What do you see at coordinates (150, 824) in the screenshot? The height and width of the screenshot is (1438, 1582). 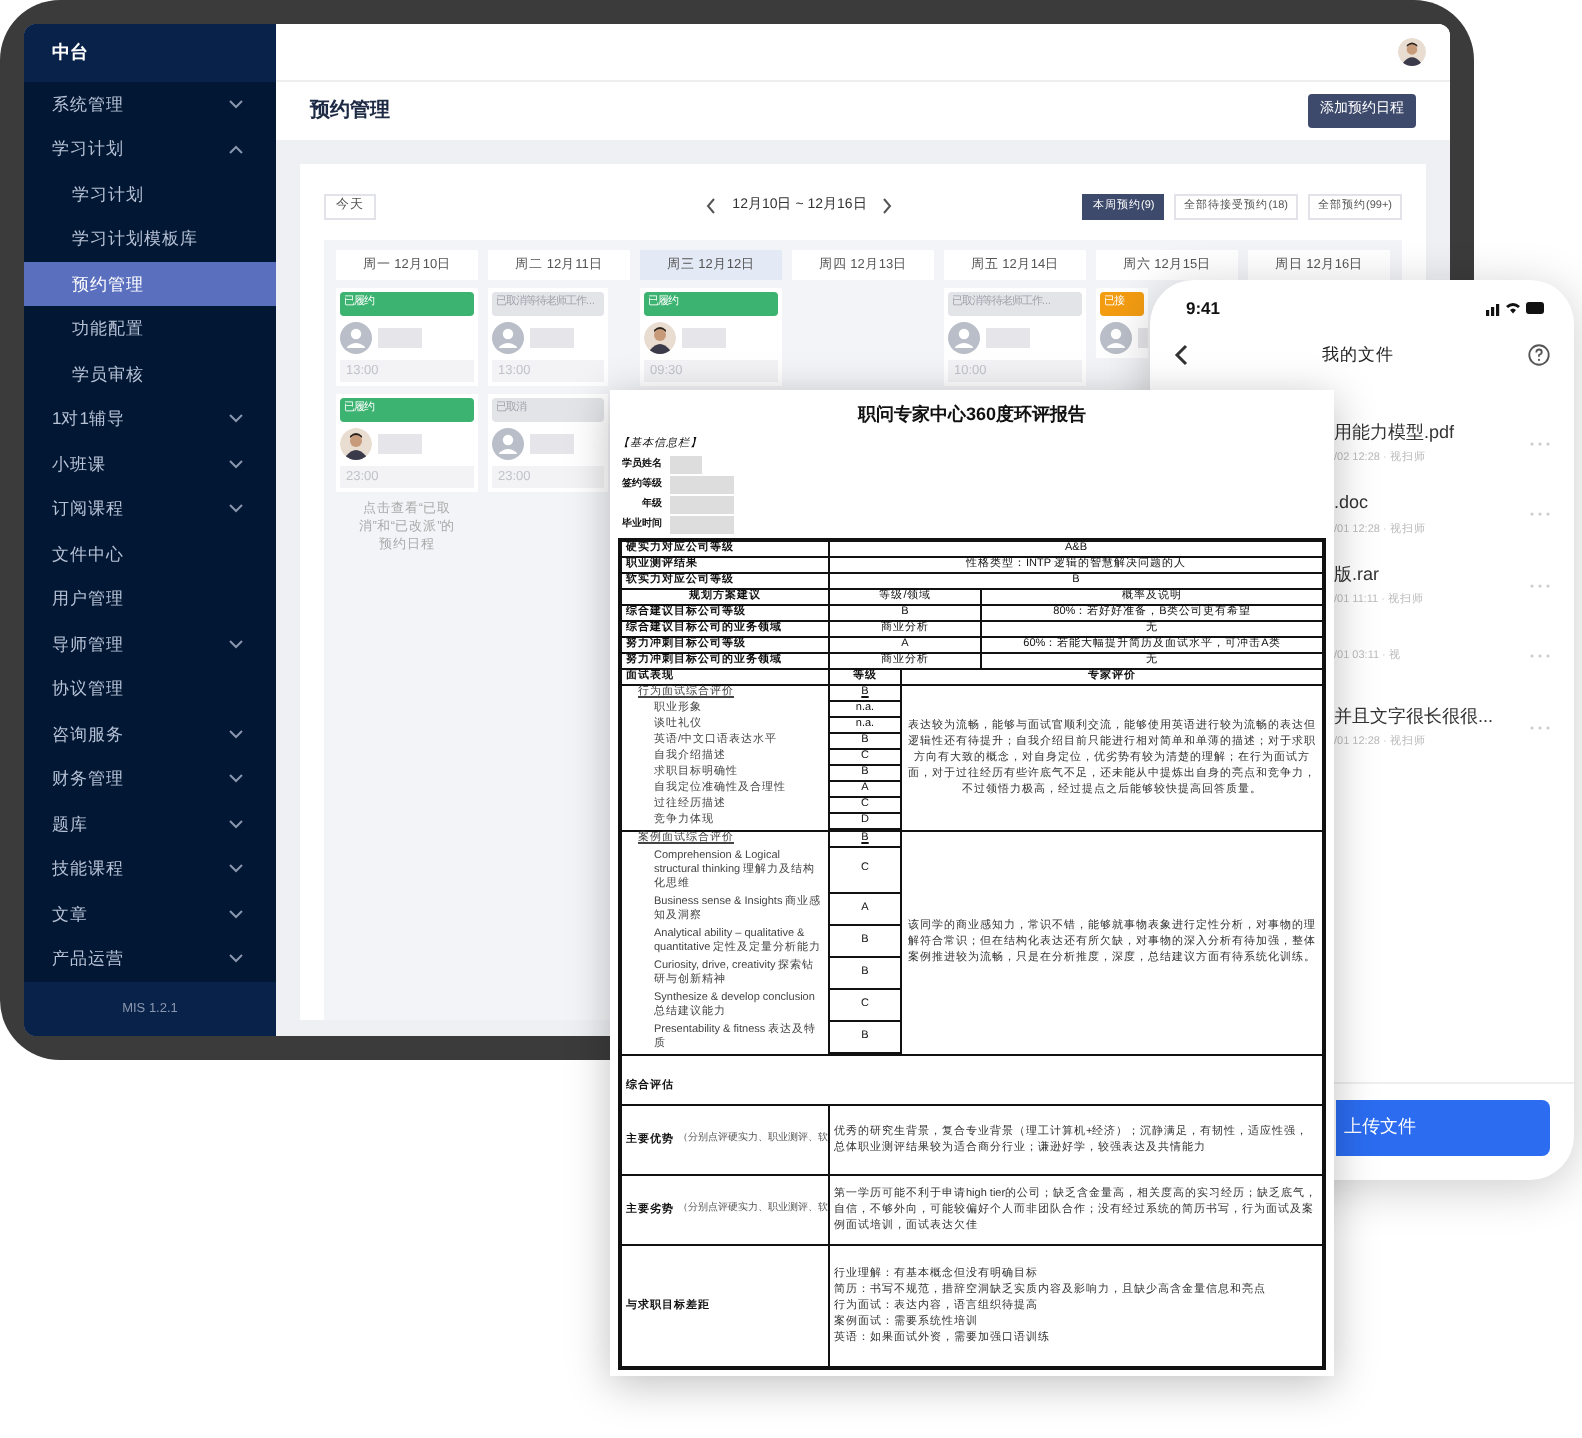 I see `sidebar-item: 题库` at bounding box center [150, 824].